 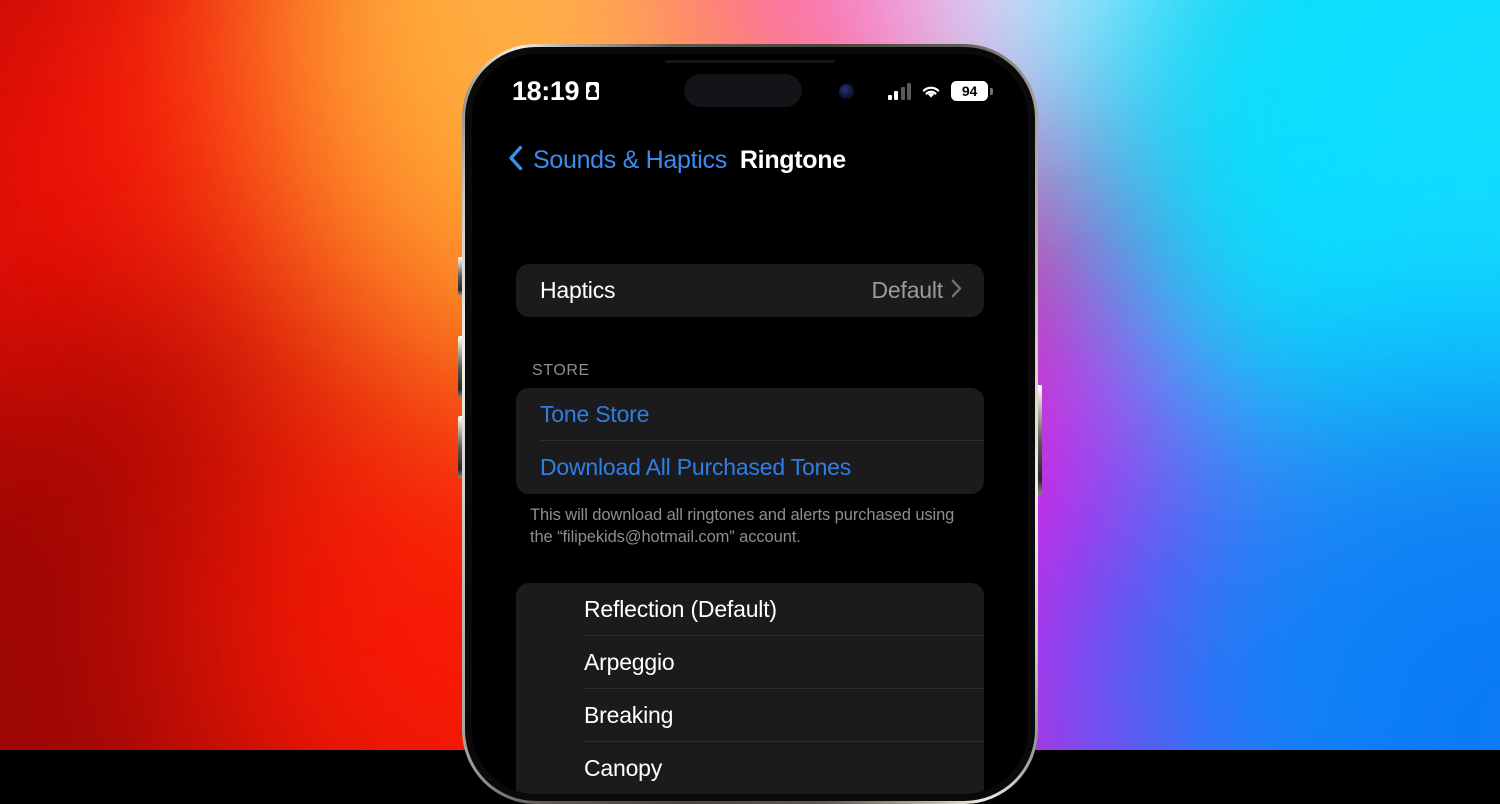 I want to click on chevron-right-icon, so click(x=956, y=291).